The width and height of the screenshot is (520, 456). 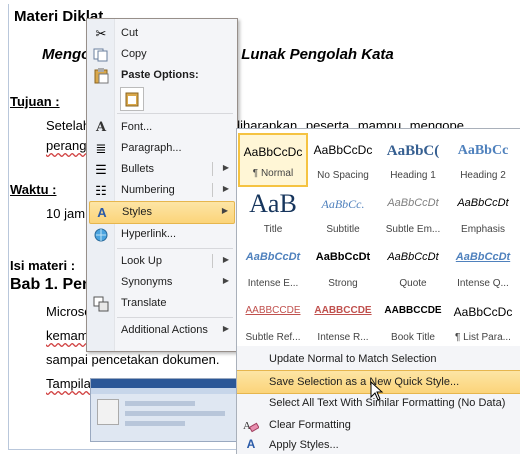 I want to click on style-heading-2: AaBbCc Heading 2, so click(x=483, y=160).